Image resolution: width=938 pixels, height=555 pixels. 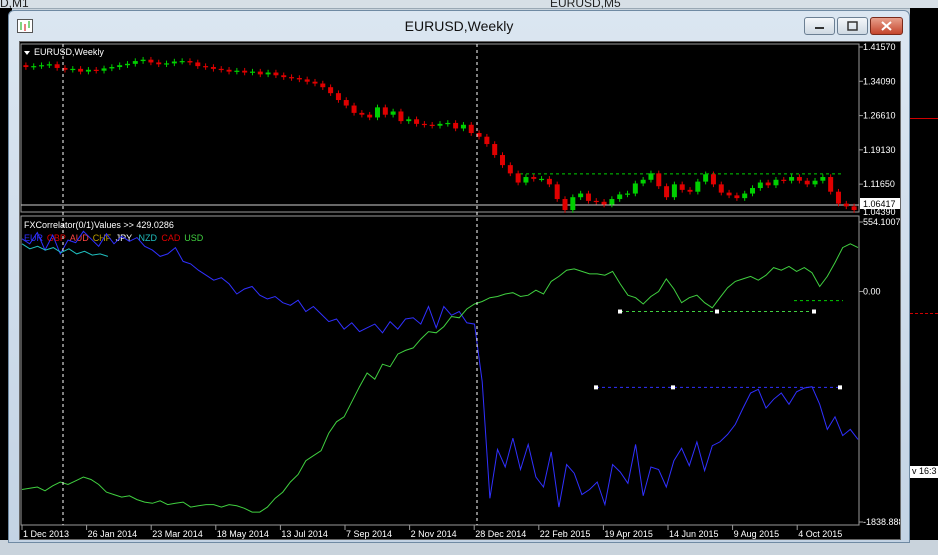 What do you see at coordinates (872, 291) in the screenshot?
I see `indicator-tick-label: 0.00` at bounding box center [872, 291].